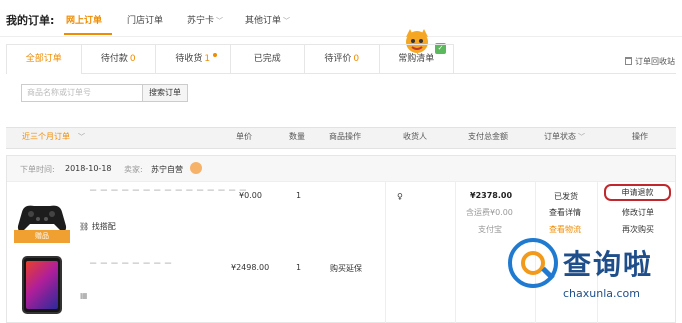 The image size is (682, 323). I want to click on col-ops: 操作, so click(640, 136).